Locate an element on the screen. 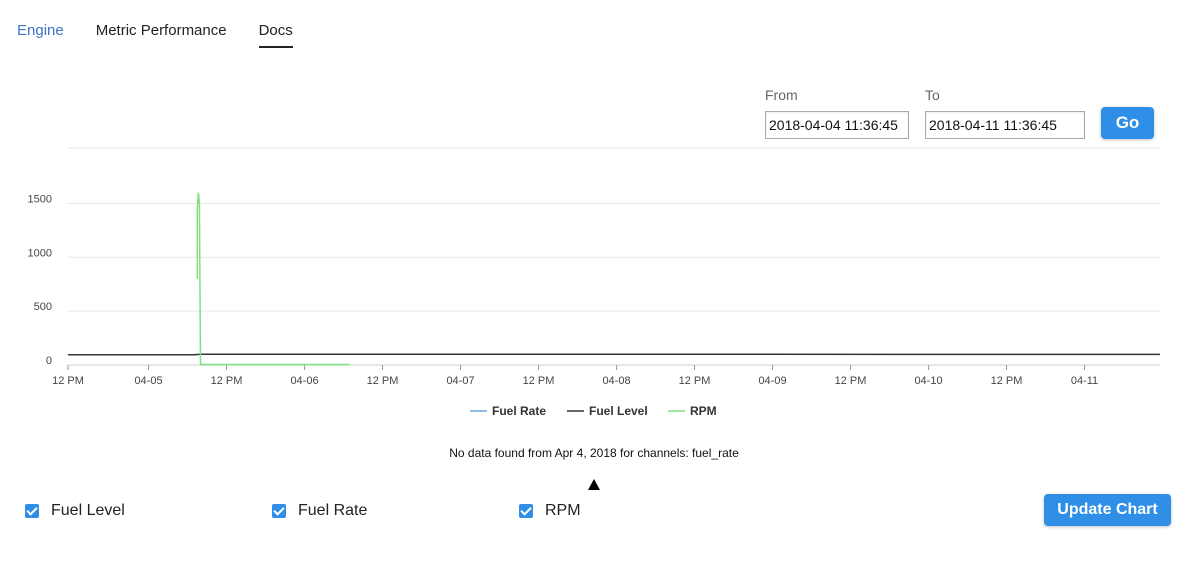 The image size is (1192, 567). tab-engine: Engine is located at coordinates (40, 35).